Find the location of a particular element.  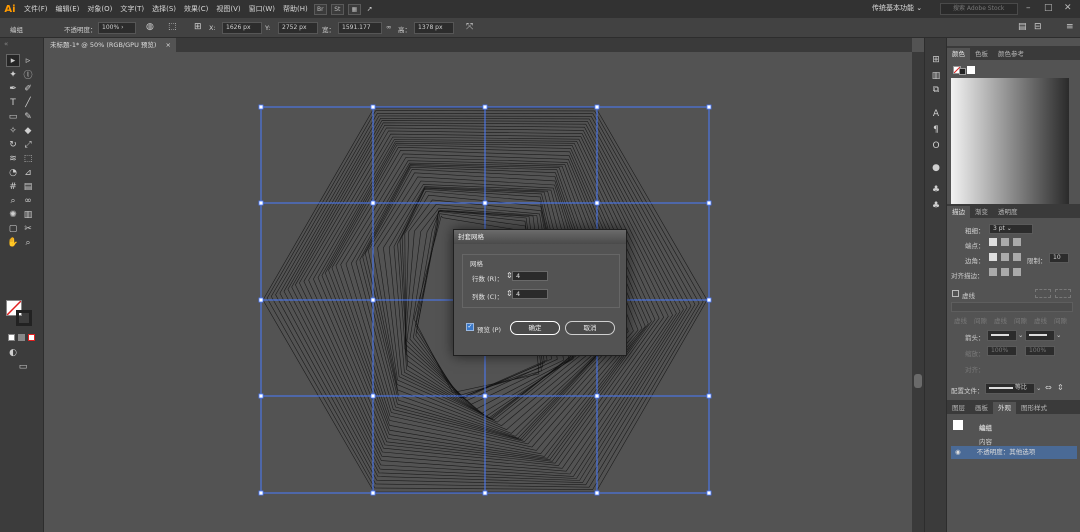

align-inside-icon is located at coordinates (1005, 272).